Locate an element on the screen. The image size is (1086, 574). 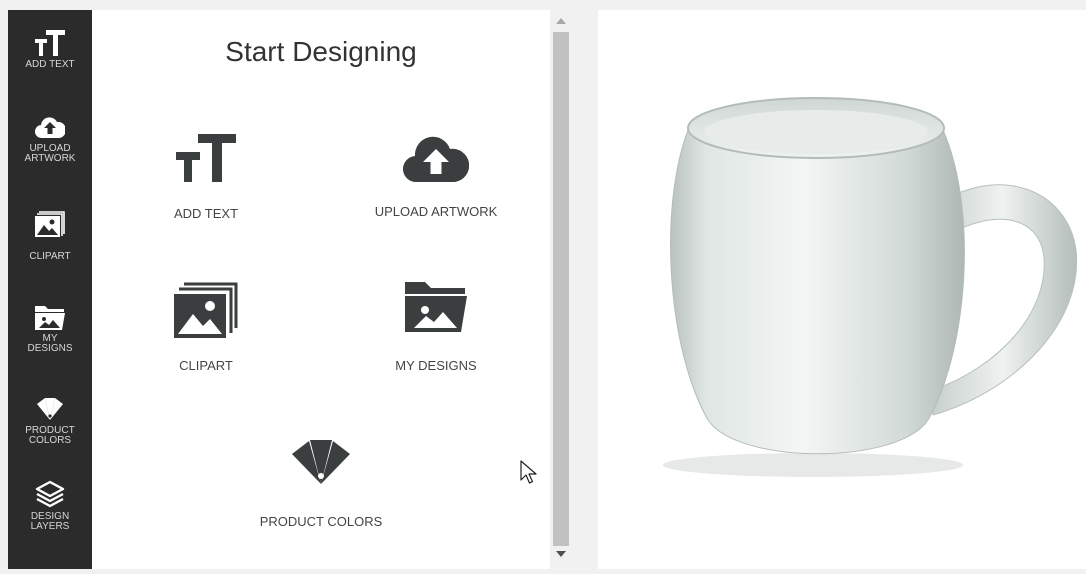
sidebar-item-label: PRODUCT COLORS is located at coordinates (50, 435).